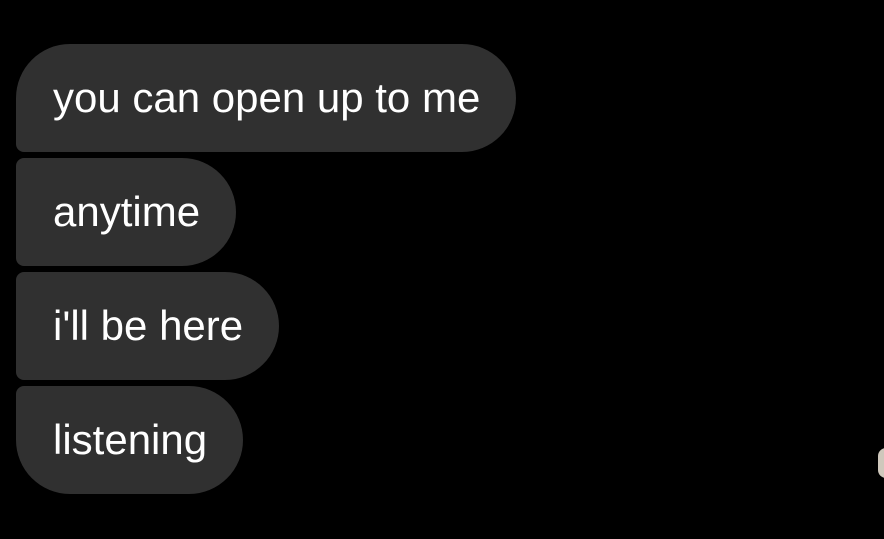  Describe the element at coordinates (266, 98) in the screenshot. I see `message-bubble: you can open up to me` at that location.